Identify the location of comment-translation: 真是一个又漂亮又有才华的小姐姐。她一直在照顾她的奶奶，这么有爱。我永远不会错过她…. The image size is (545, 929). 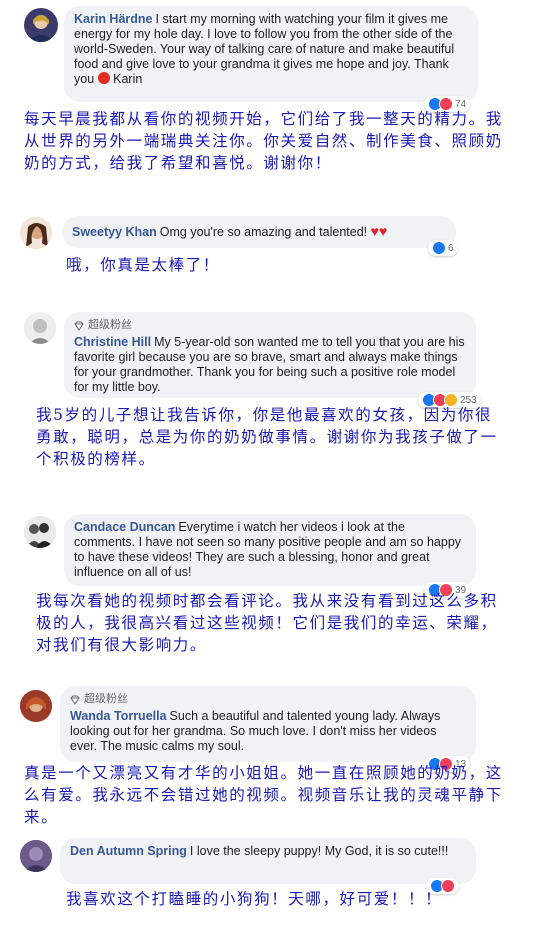
(263, 795).